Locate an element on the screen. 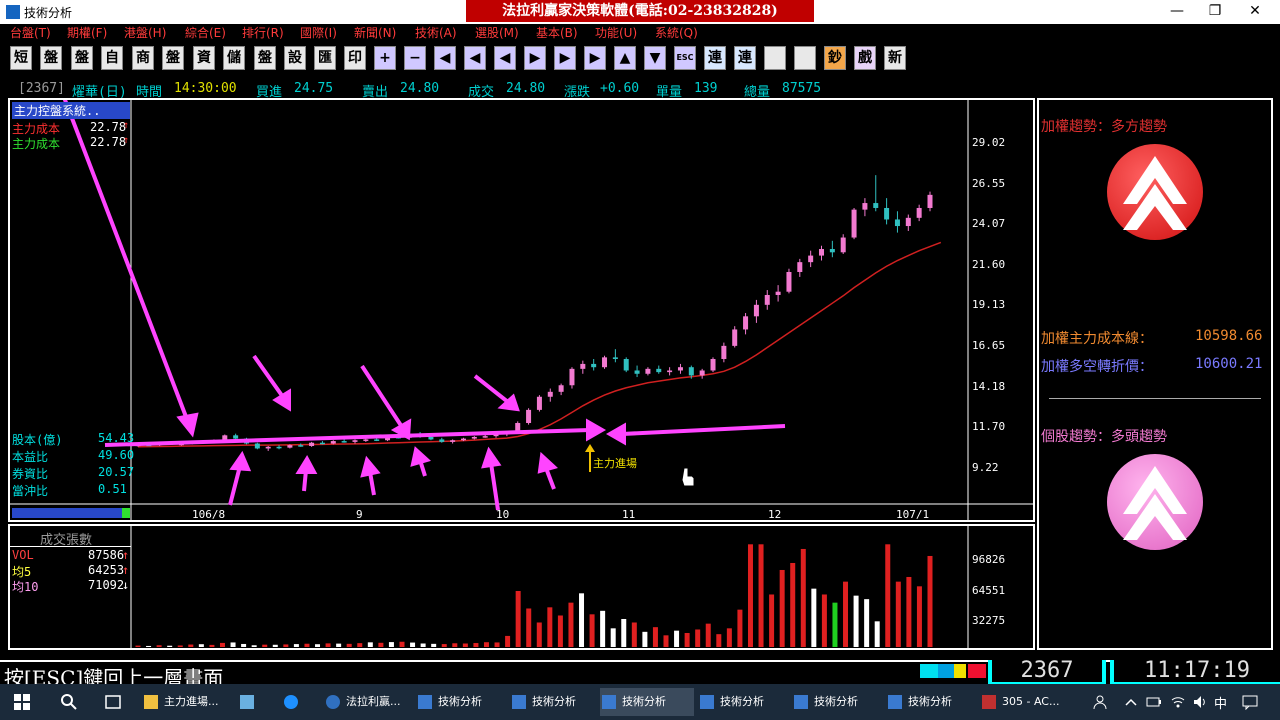 This screenshot has width=1280, height=720. step-back-button: ◀ is located at coordinates (505, 58).